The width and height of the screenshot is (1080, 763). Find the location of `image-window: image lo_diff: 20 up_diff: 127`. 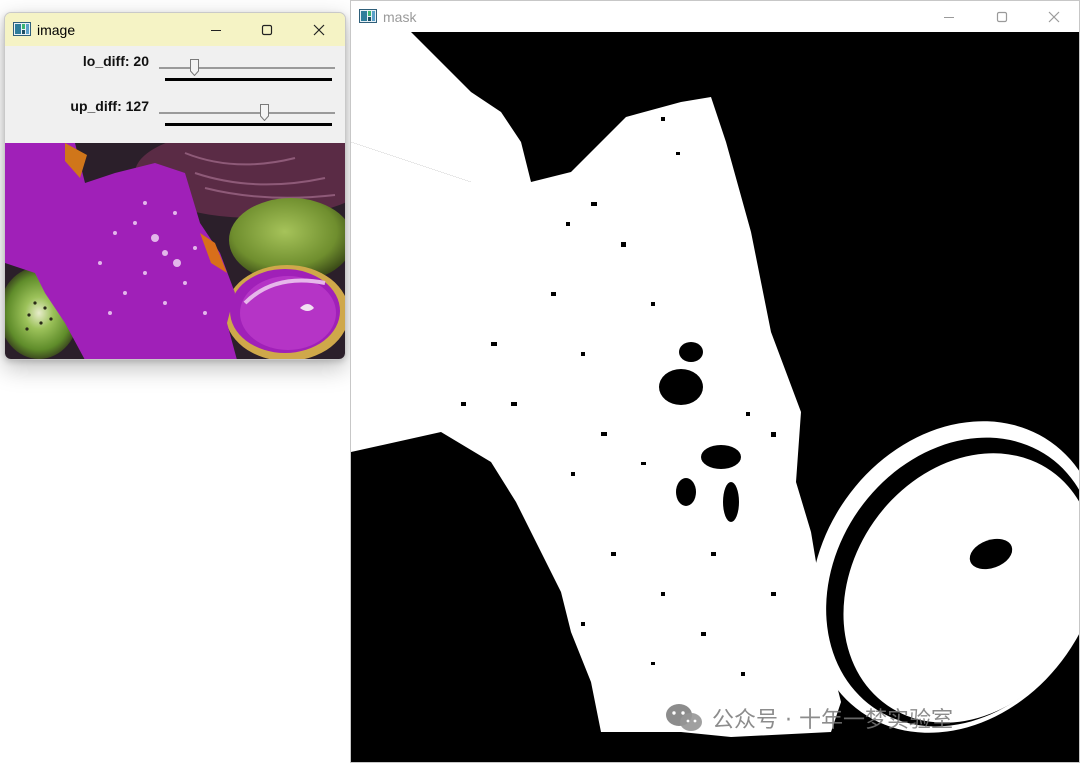

image-window: image lo_diff: 20 up_diff: 127 is located at coordinates (175, 186).